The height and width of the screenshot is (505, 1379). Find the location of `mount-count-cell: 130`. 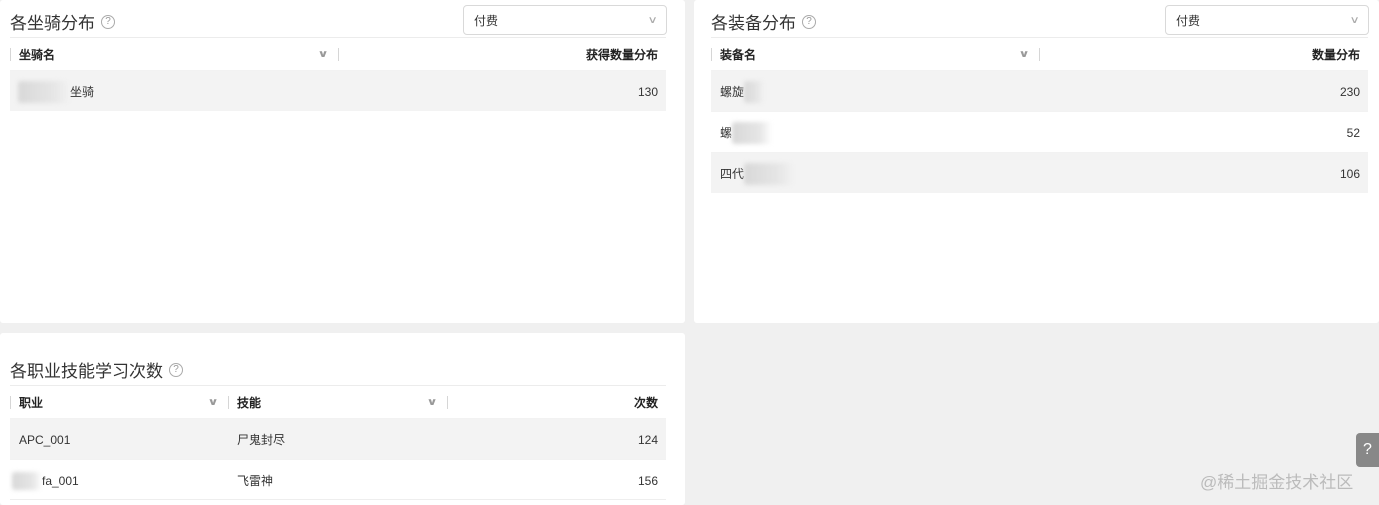

mount-count-cell: 130 is located at coordinates (647, 91).